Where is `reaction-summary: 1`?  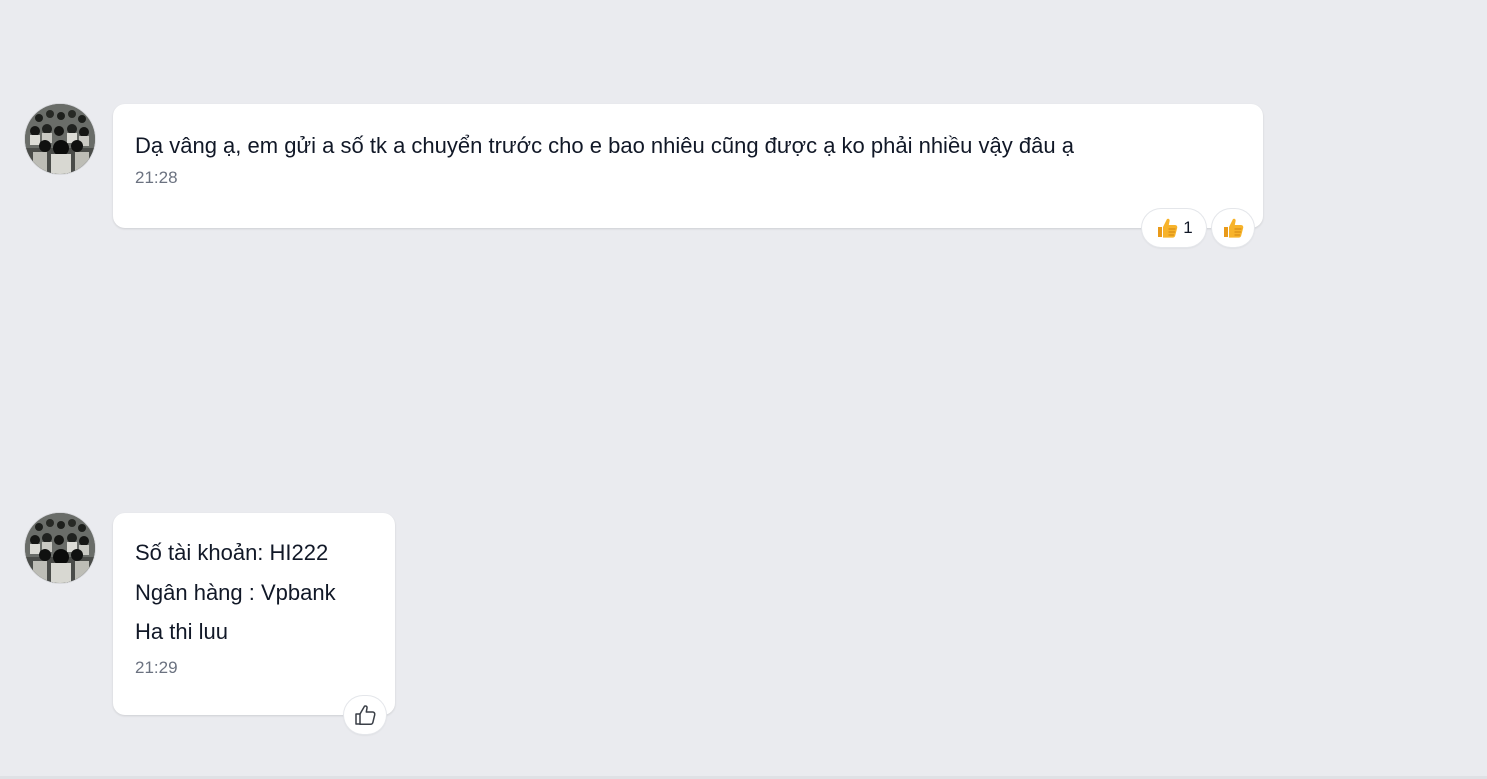
reaction-summary: 1 is located at coordinates (1174, 228).